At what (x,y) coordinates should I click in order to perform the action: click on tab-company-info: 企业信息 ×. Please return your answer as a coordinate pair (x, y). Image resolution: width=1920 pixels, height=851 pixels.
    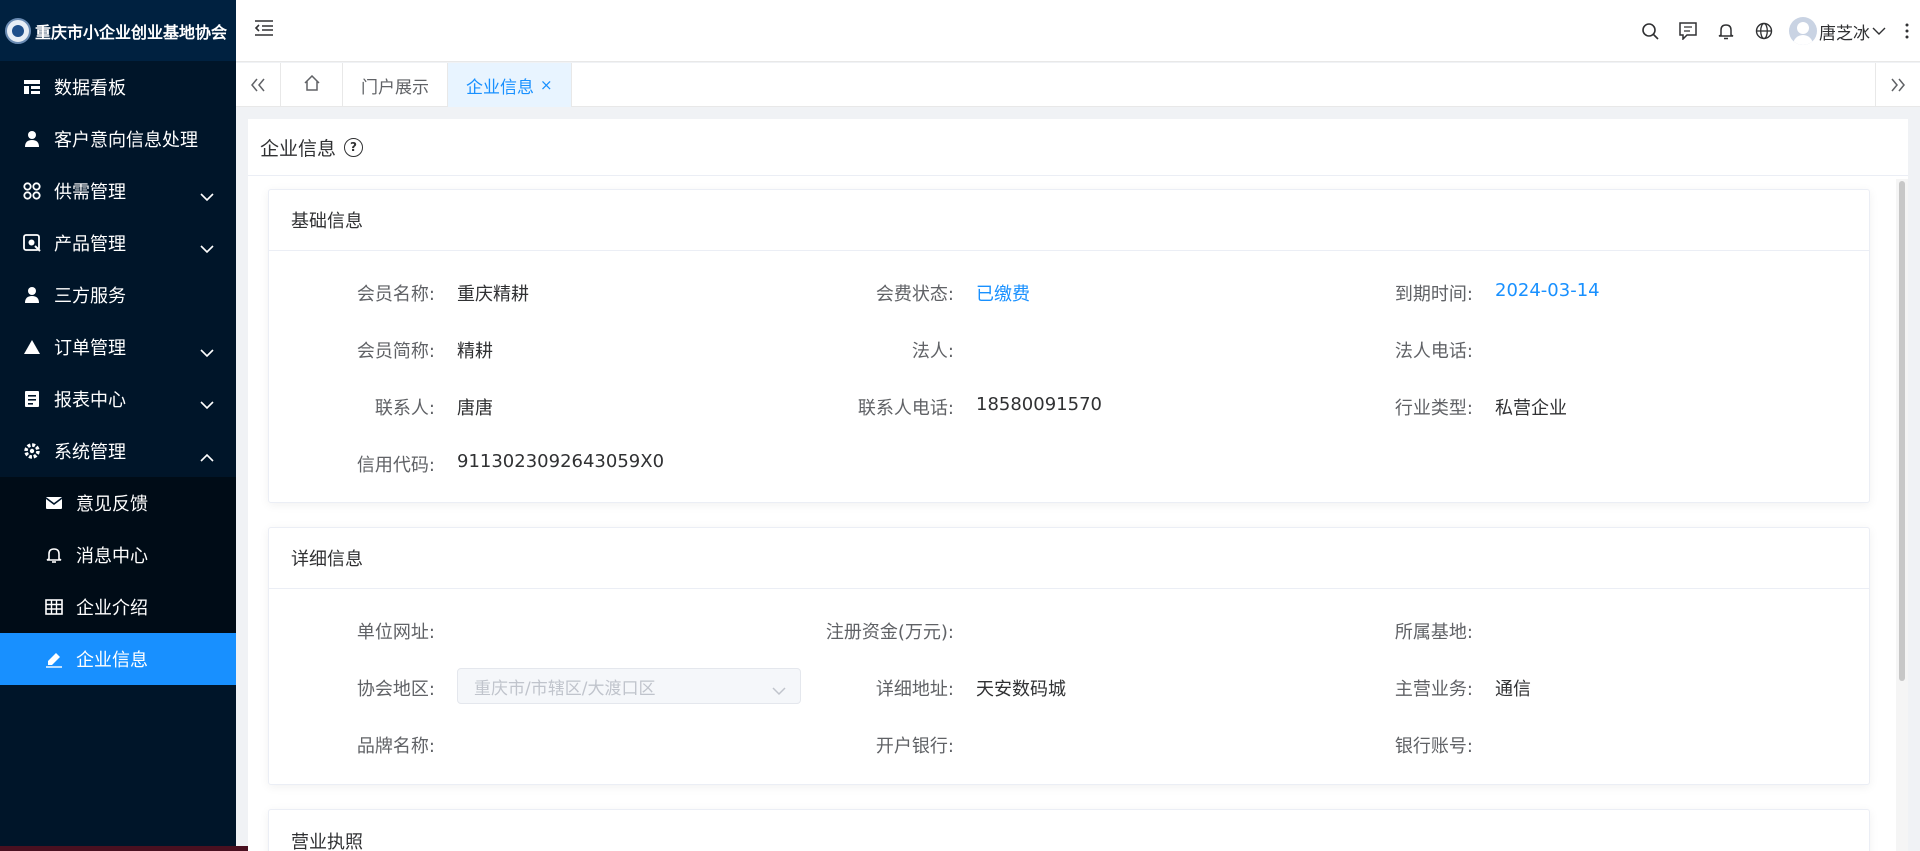
    Looking at the image, I should click on (510, 85).